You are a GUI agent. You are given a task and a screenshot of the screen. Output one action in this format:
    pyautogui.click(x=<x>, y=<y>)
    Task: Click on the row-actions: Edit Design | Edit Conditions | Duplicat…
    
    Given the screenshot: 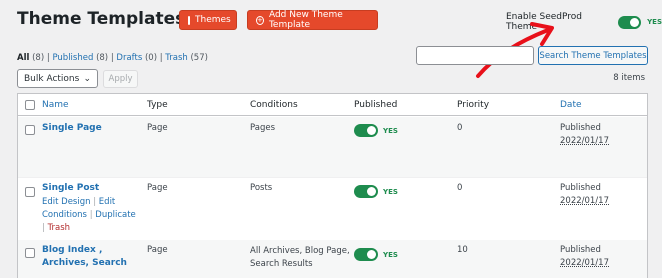 What is the action you would take?
    pyautogui.click(x=89, y=215)
    